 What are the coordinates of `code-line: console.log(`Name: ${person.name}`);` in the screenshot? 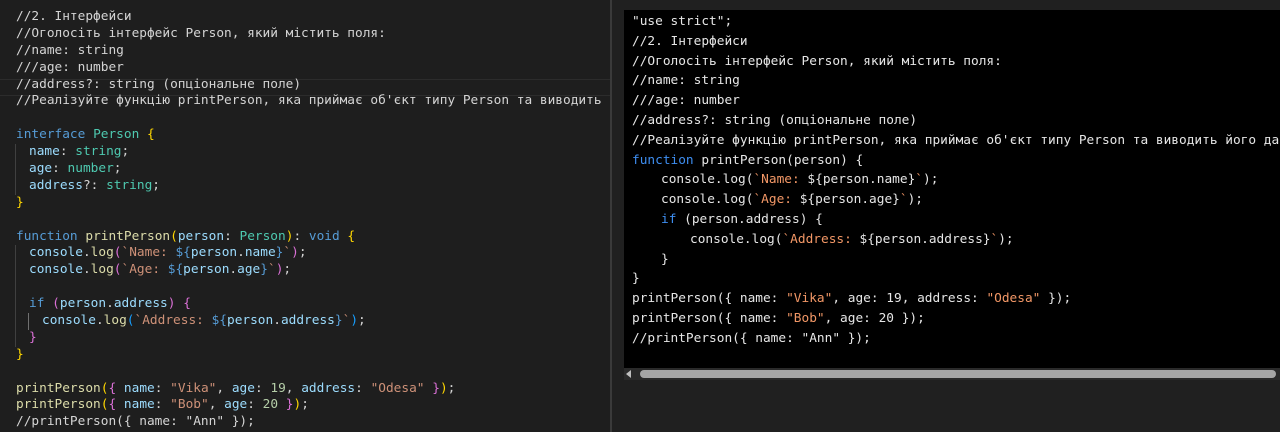 It's located at (312, 254).